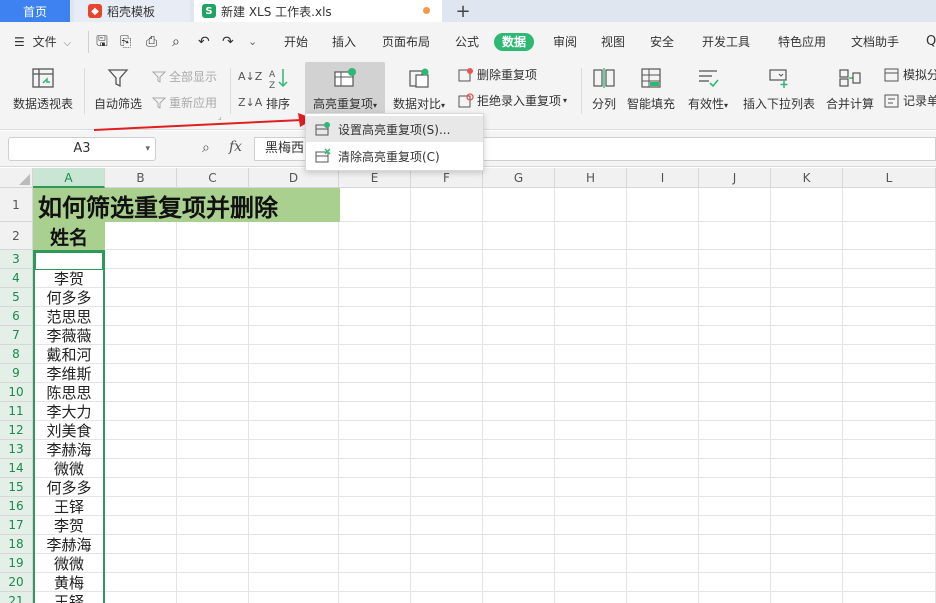  What do you see at coordinates (69, 373) in the screenshot?
I see `name-cell: 李维斯` at bounding box center [69, 373].